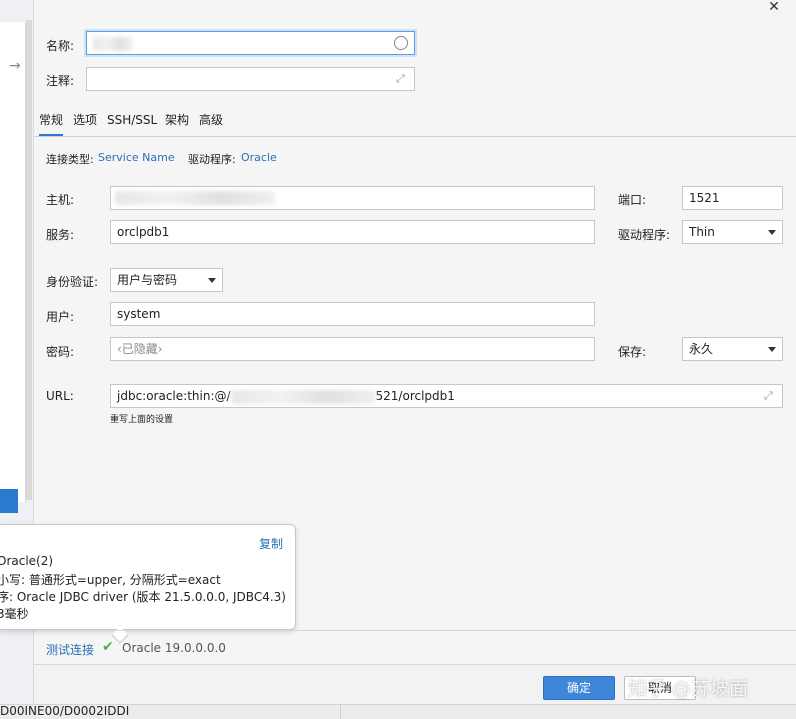 This screenshot has height=719, width=796. What do you see at coordinates (65, 711) in the screenshot?
I see `underlying-window-text: D00INE00/D0002IDDI` at bounding box center [65, 711].